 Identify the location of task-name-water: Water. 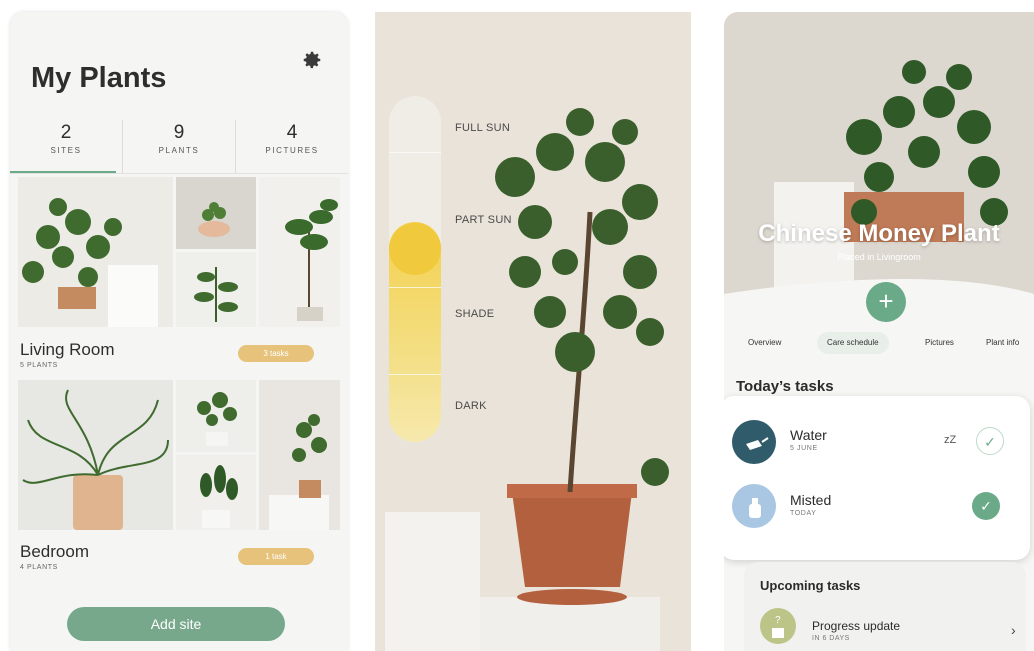
(808, 435).